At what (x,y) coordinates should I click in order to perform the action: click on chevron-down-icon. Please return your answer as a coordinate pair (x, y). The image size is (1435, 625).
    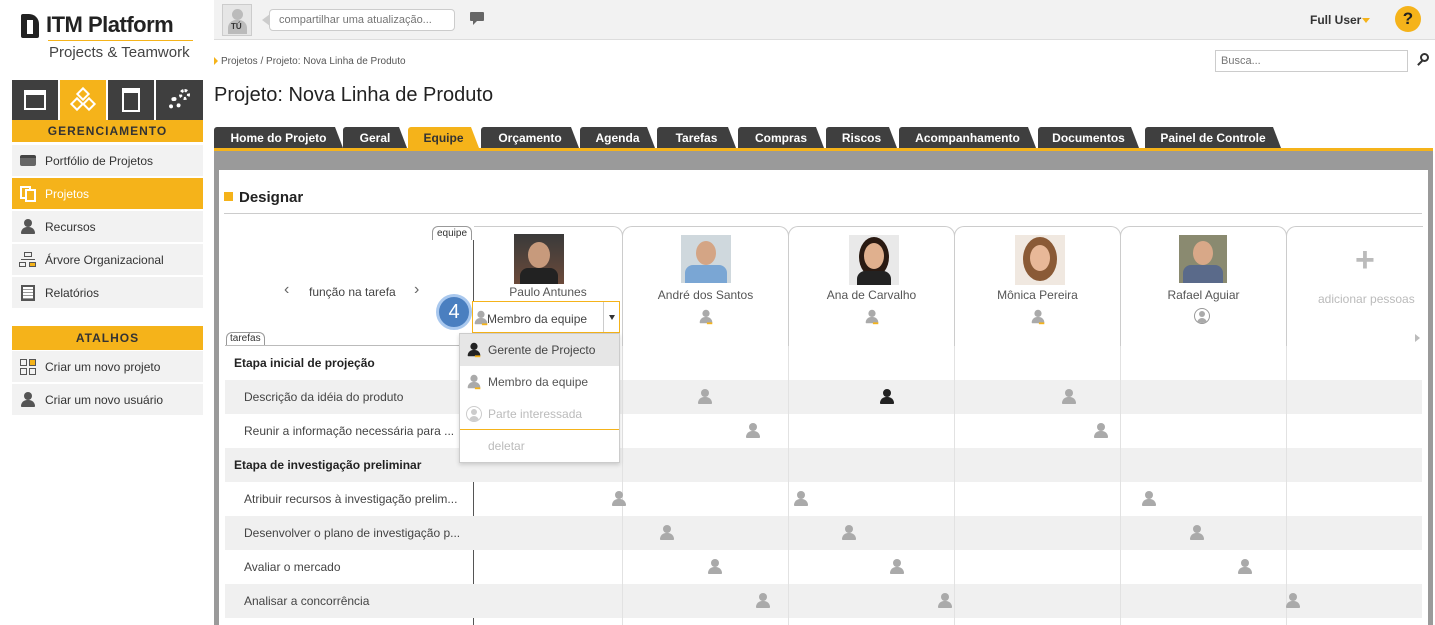
    Looking at the image, I should click on (612, 317).